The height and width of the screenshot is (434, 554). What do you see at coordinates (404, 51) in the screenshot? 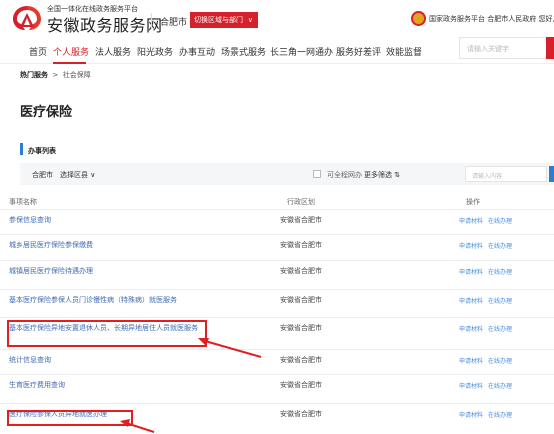
I see `nav-item-supervision: 效能监督` at bounding box center [404, 51].